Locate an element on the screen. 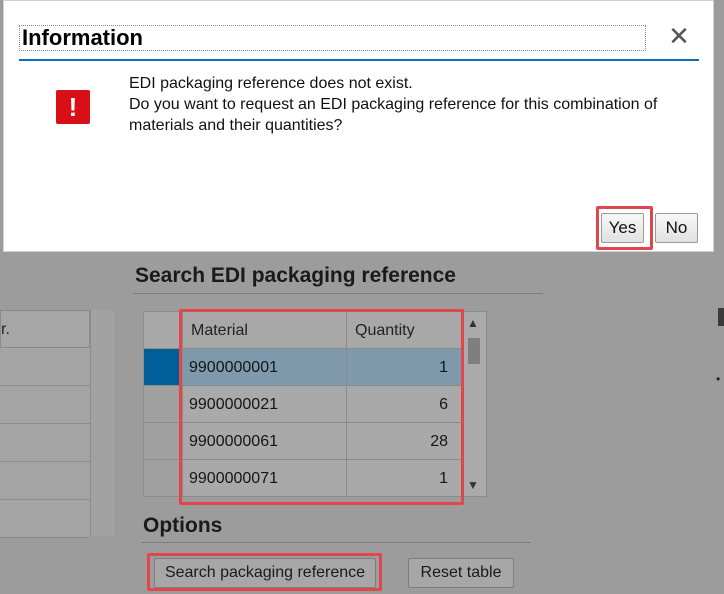  page-edge-scrollbar is located at coordinates (721, 317).